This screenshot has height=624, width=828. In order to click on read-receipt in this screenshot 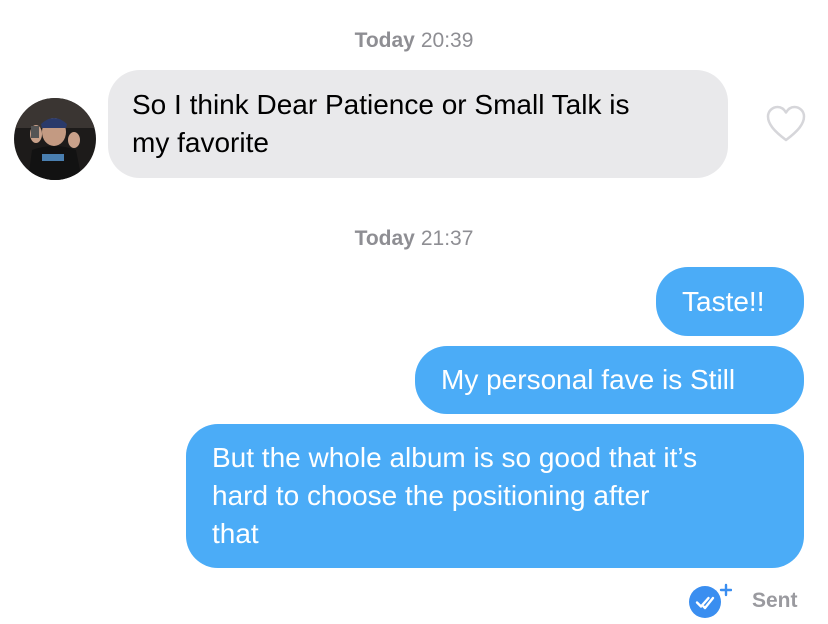, I will do `click(710, 601)`.